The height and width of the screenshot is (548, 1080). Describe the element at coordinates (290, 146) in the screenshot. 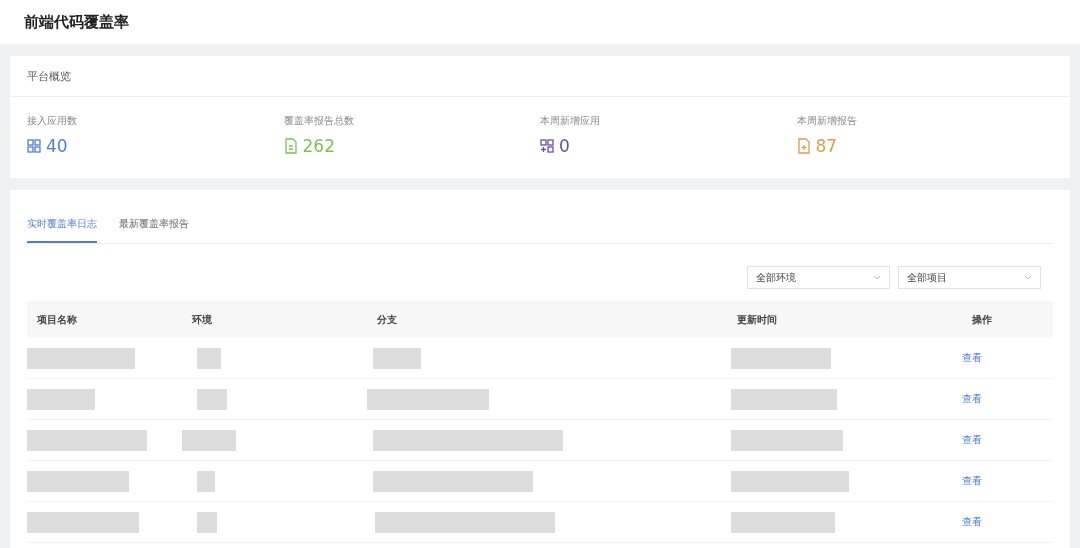

I see `document-icon` at that location.